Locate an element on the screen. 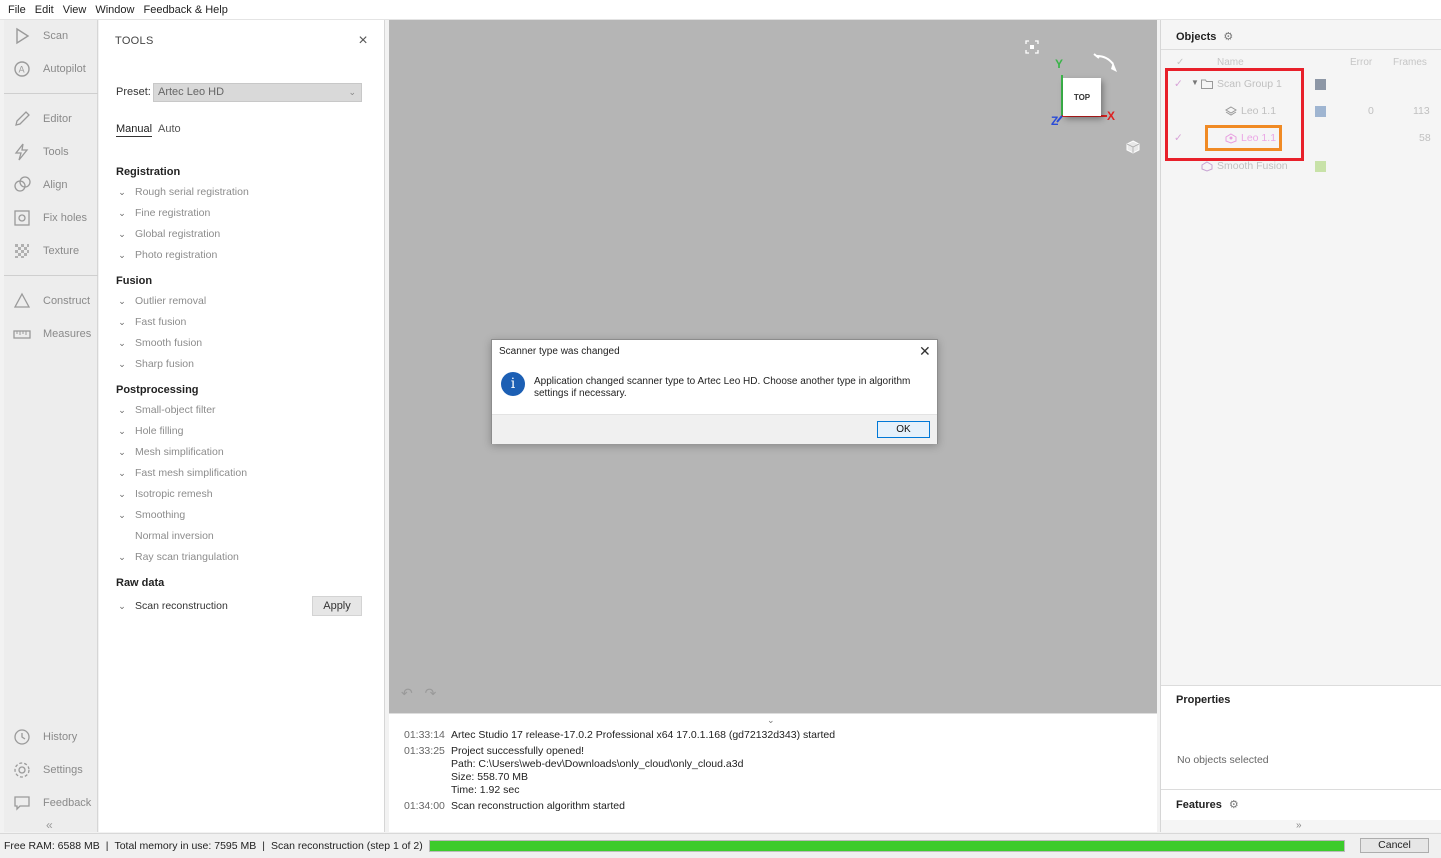  properties-header: Properties is located at coordinates (1203, 700).